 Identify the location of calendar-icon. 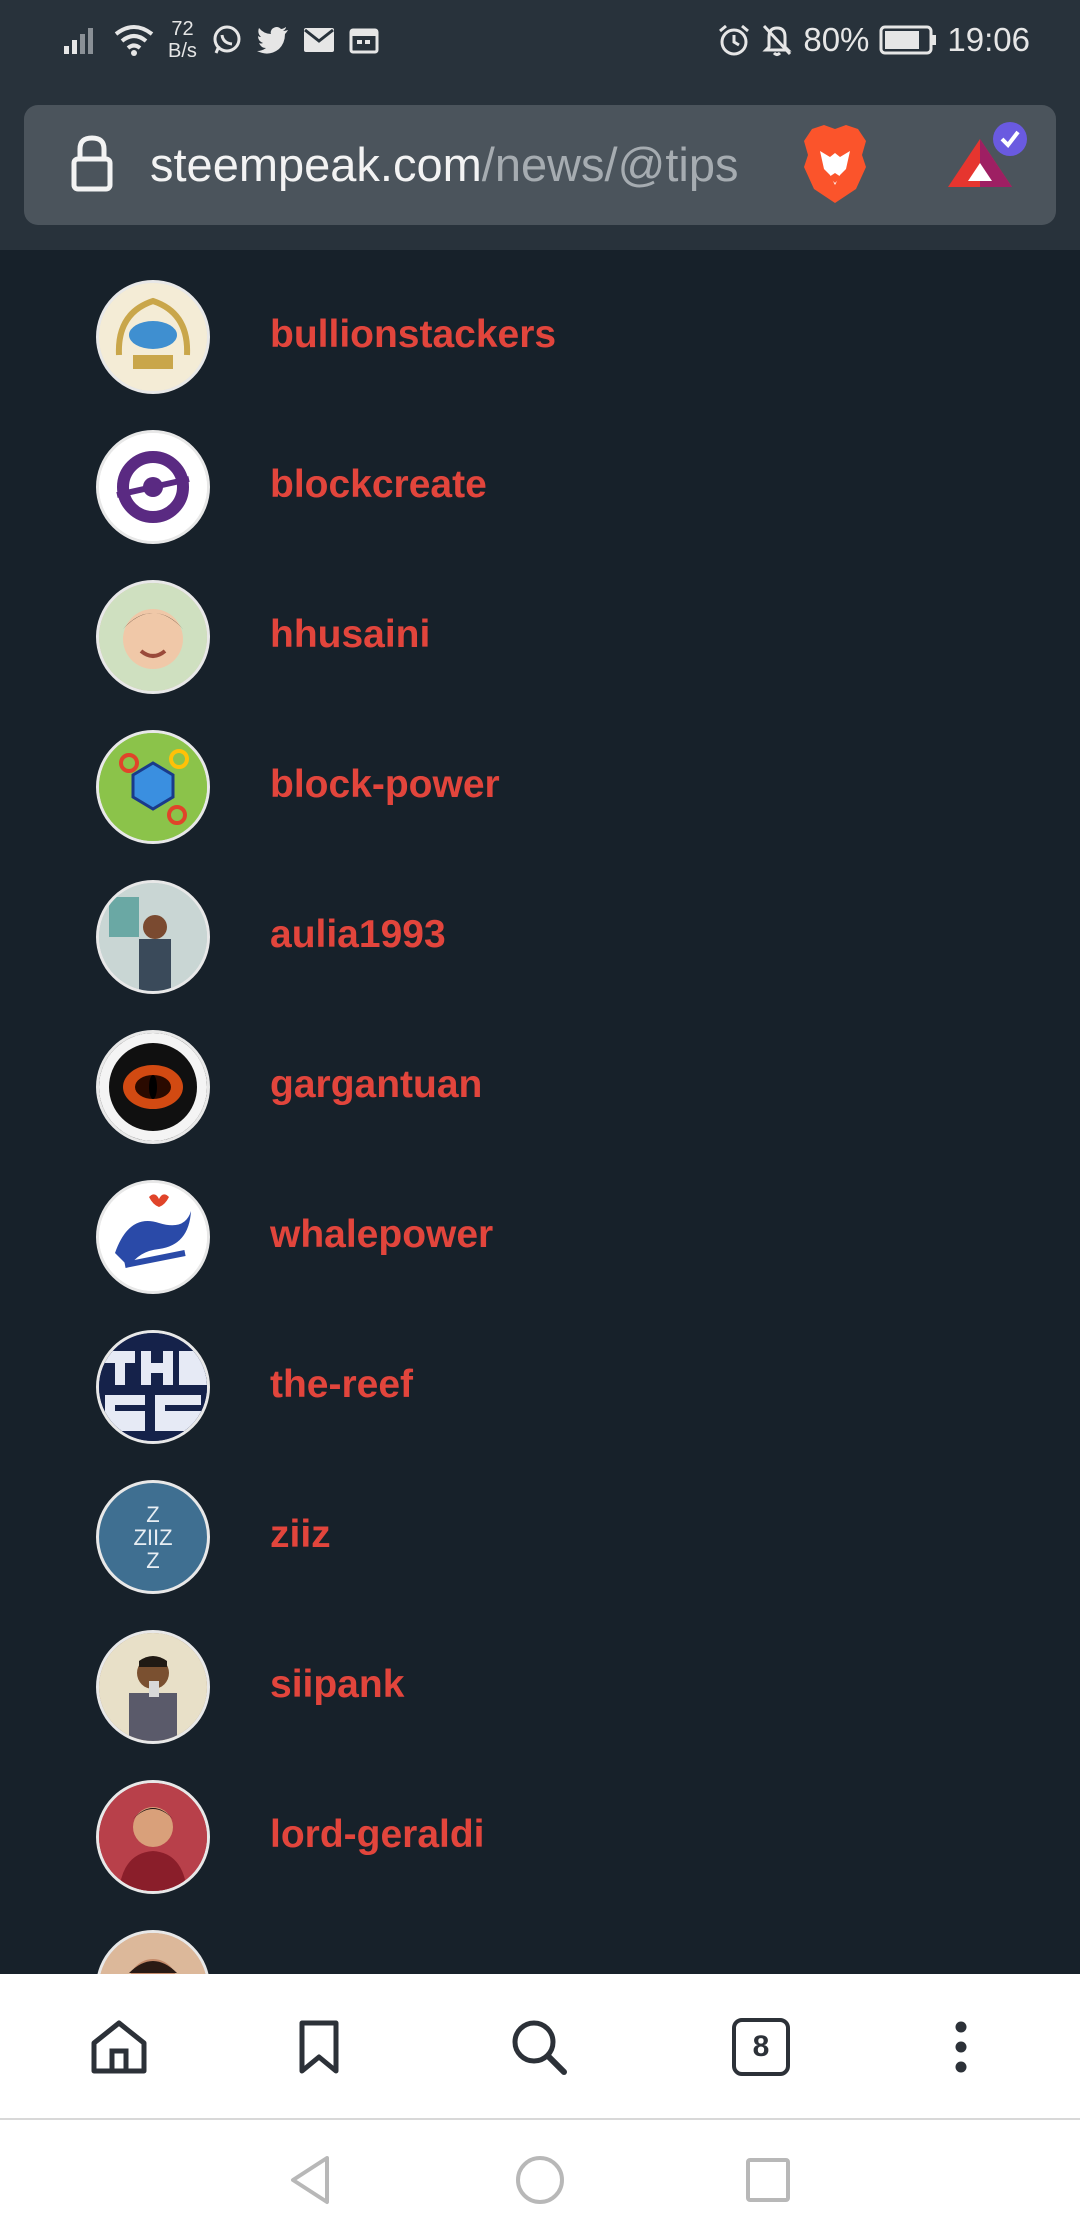
(364, 40).